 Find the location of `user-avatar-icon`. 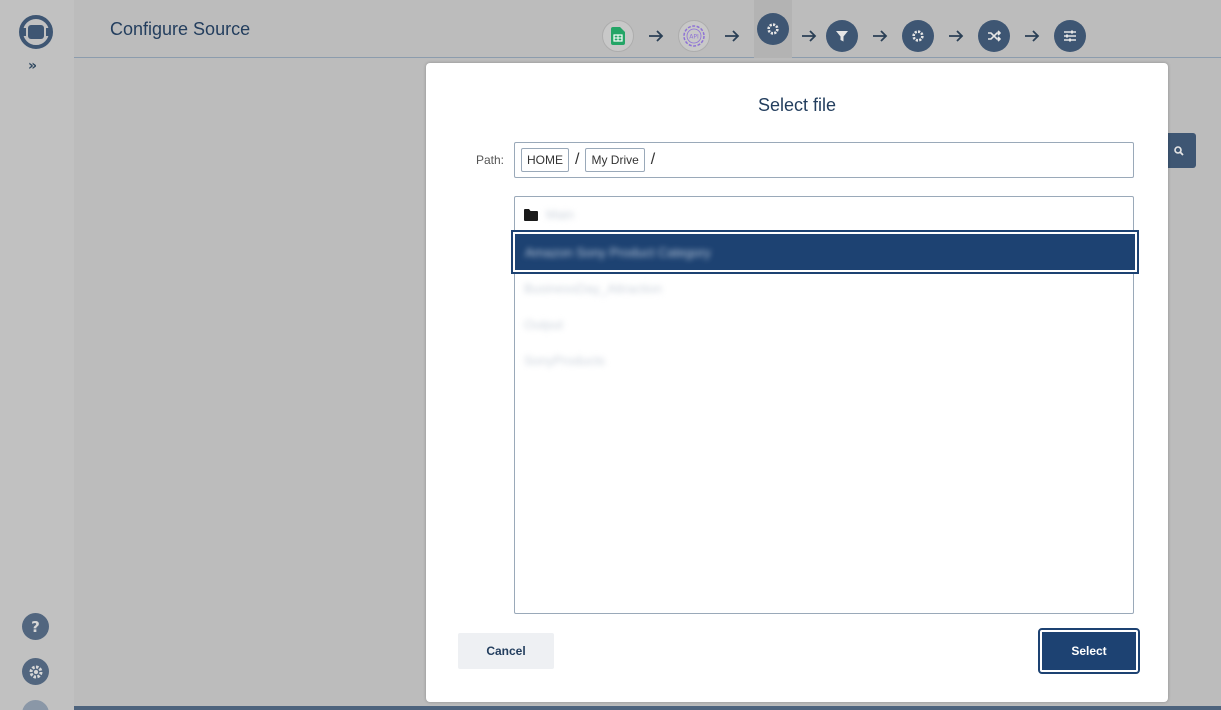

user-avatar-icon is located at coordinates (35, 705).